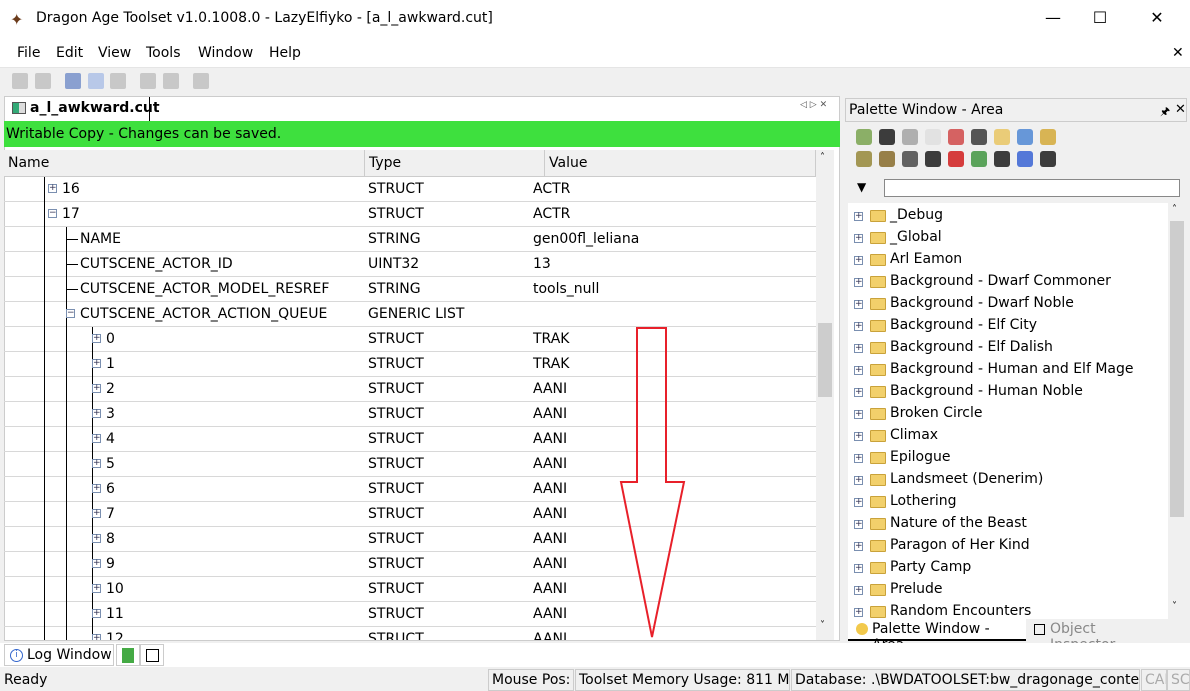  What do you see at coordinates (118, 81) in the screenshot?
I see `paste-icon` at bounding box center [118, 81].